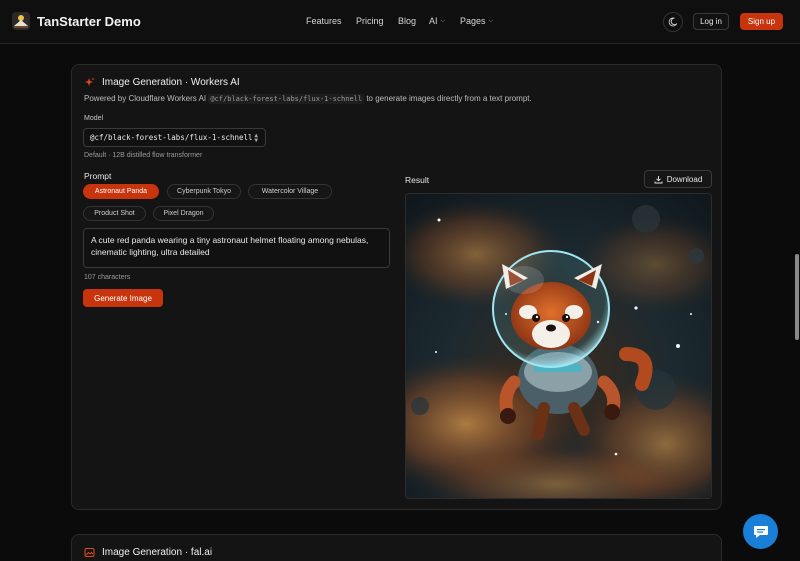 This screenshot has height=561, width=800. What do you see at coordinates (94, 118) in the screenshot?
I see `model-label: Model` at bounding box center [94, 118].